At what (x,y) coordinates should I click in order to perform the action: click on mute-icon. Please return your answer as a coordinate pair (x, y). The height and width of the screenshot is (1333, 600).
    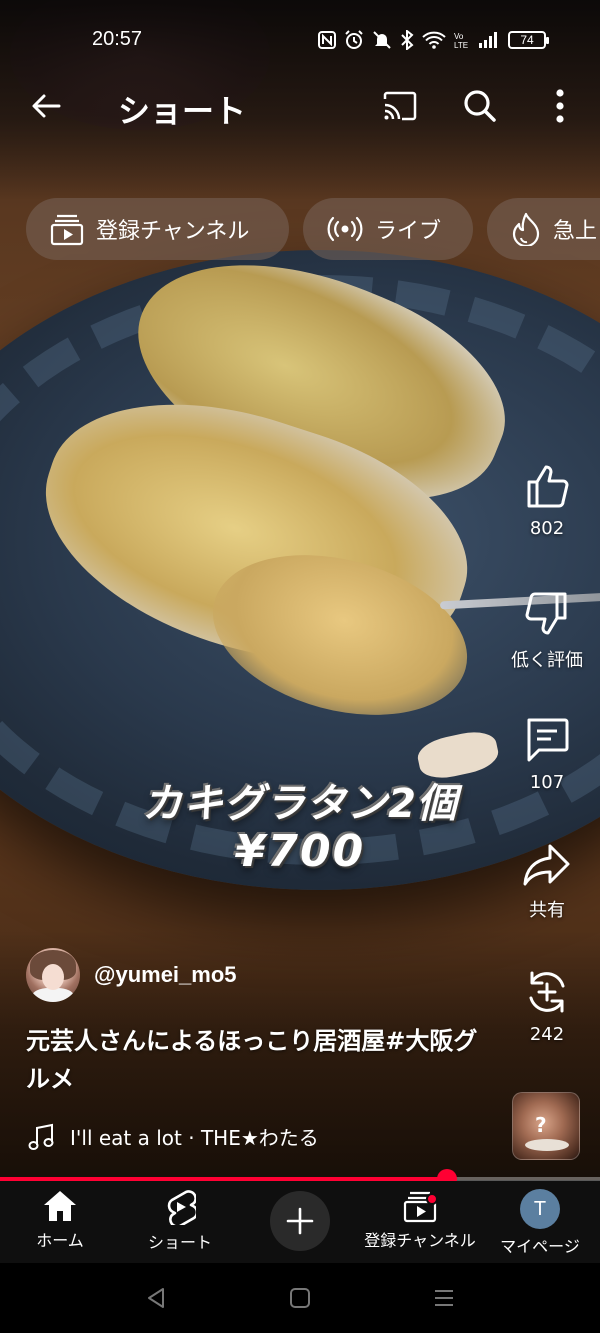
    Looking at the image, I should click on (382, 40).